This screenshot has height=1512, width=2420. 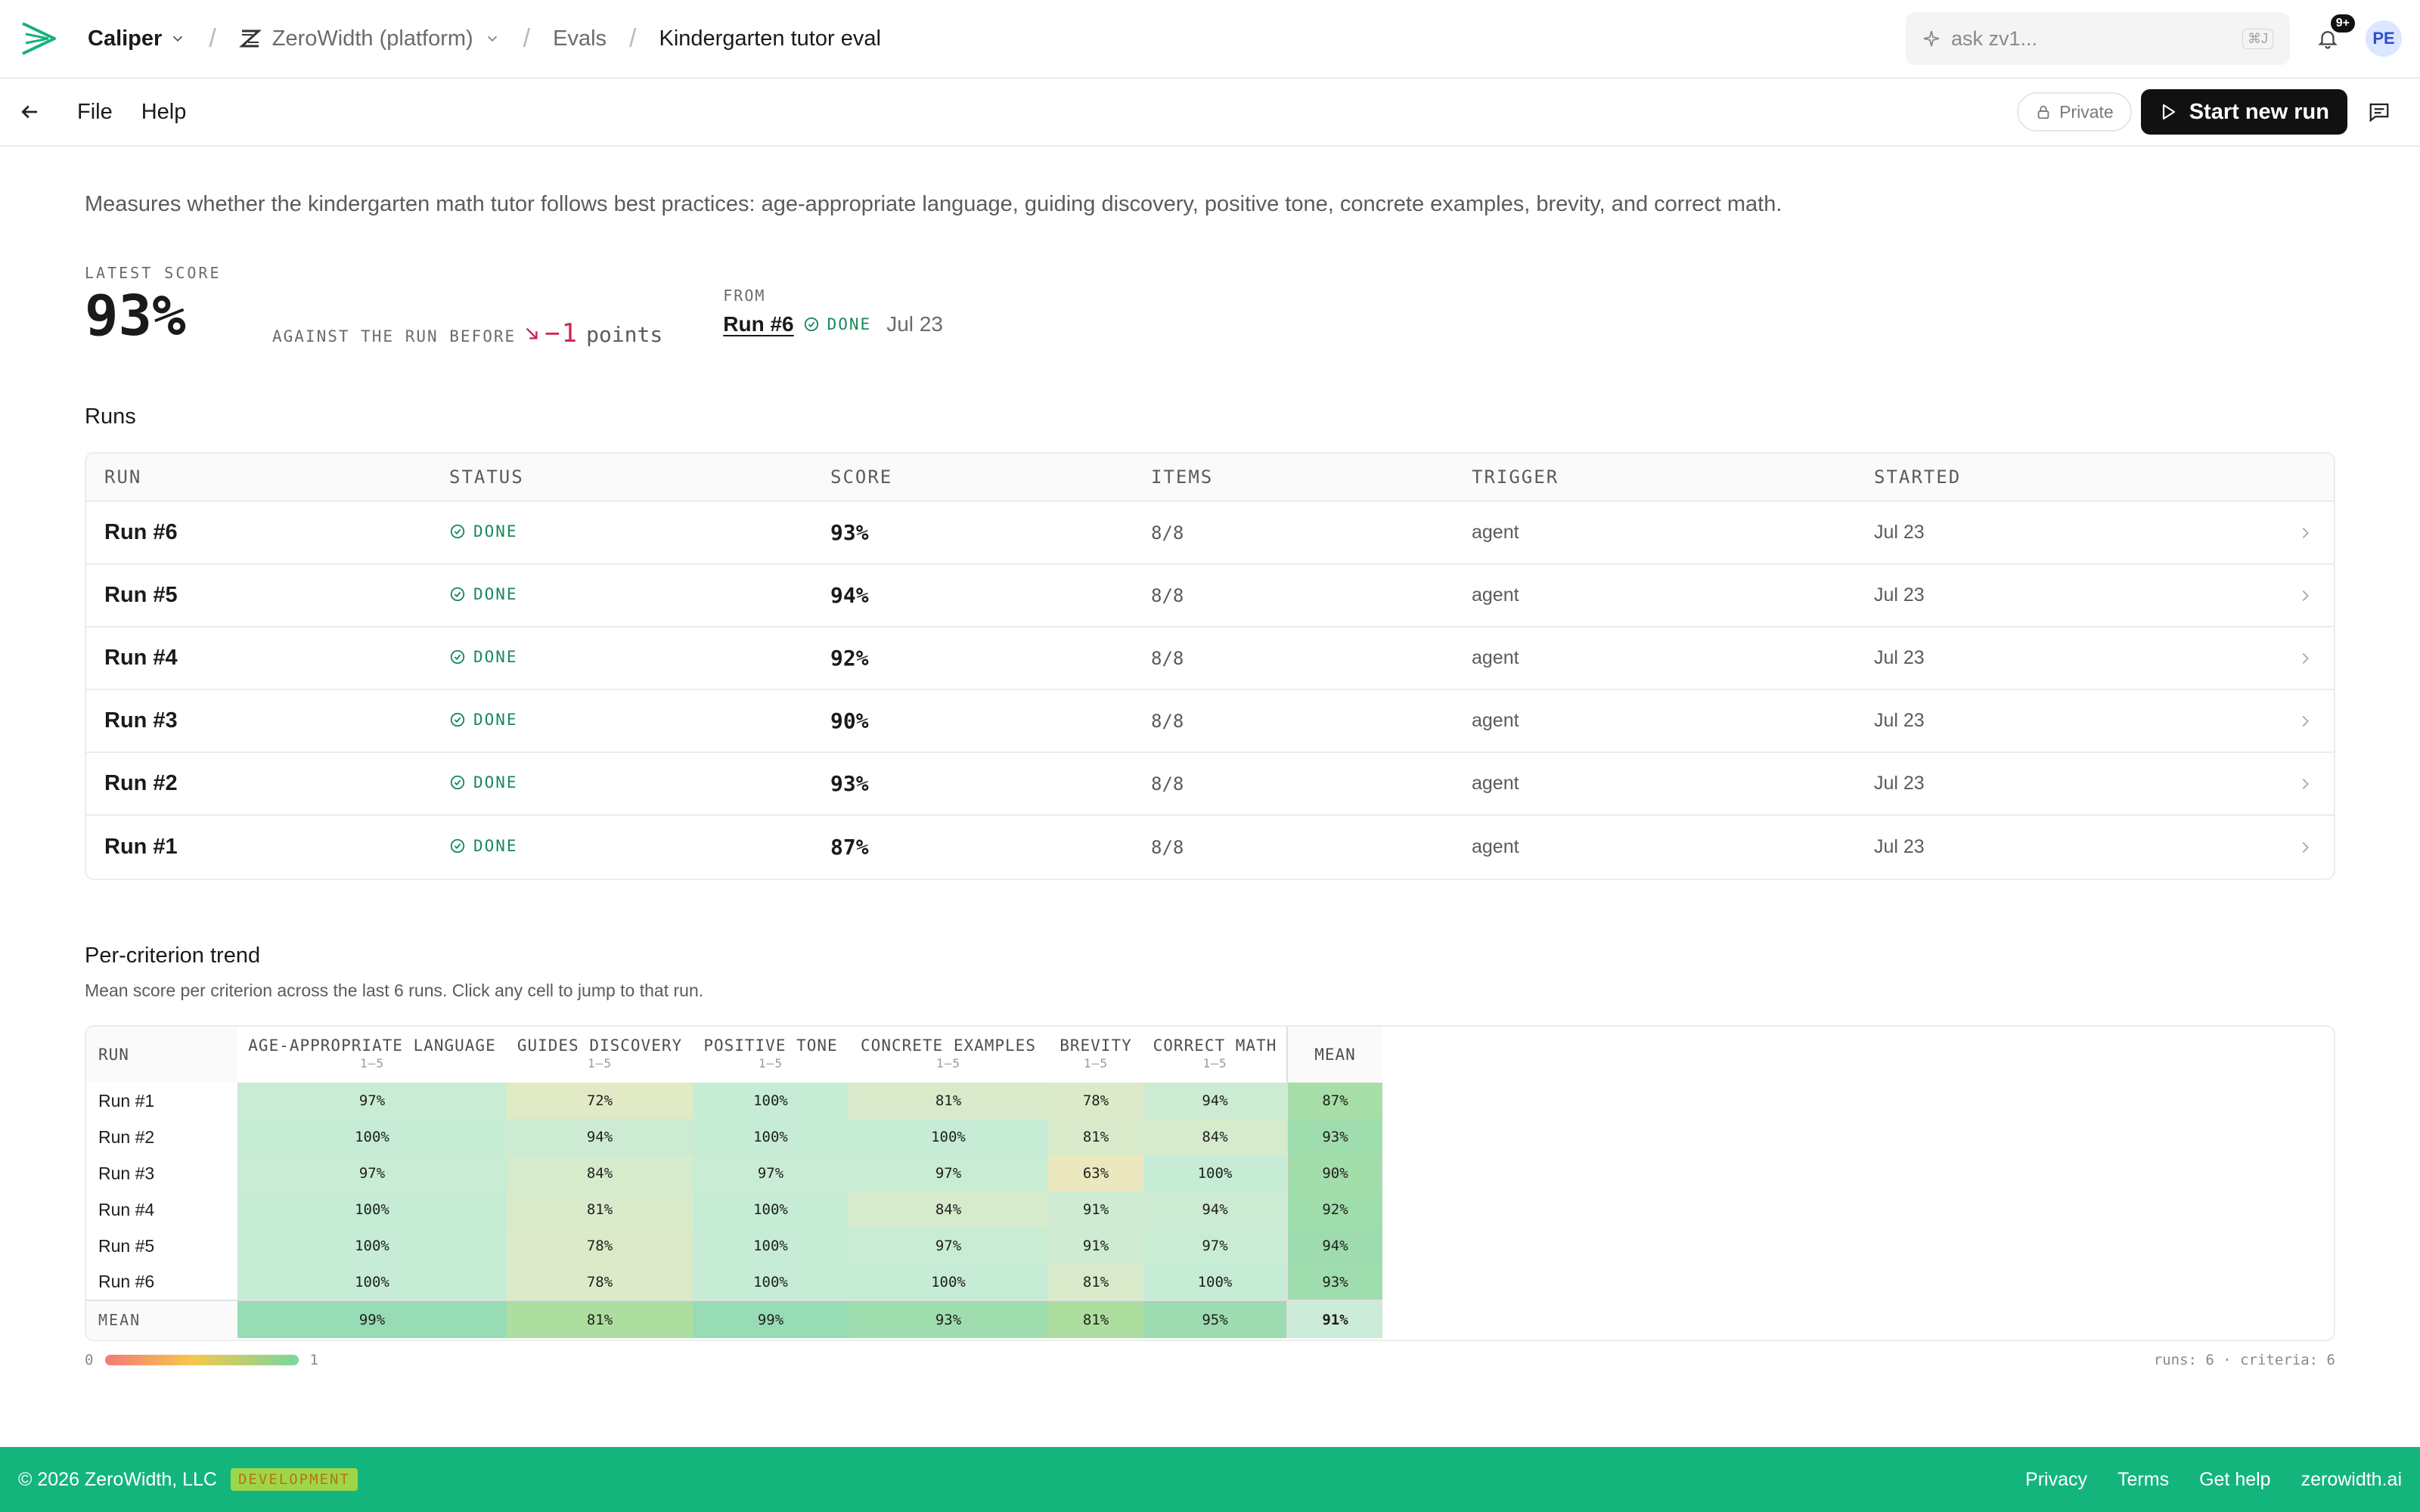 What do you see at coordinates (2384, 38) in the screenshot?
I see `avatar: PE` at bounding box center [2384, 38].